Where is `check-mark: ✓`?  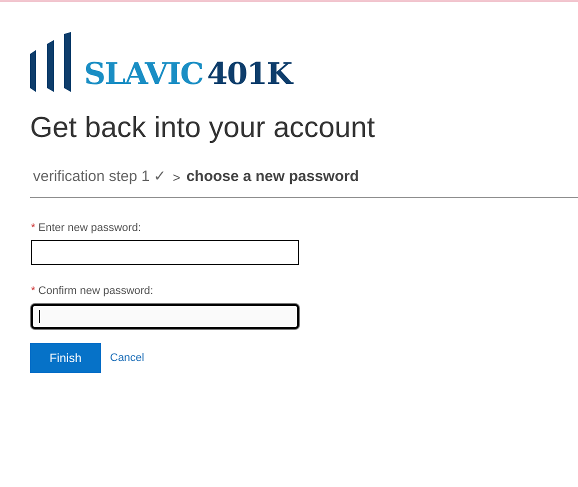
check-mark: ✓ is located at coordinates (160, 177).